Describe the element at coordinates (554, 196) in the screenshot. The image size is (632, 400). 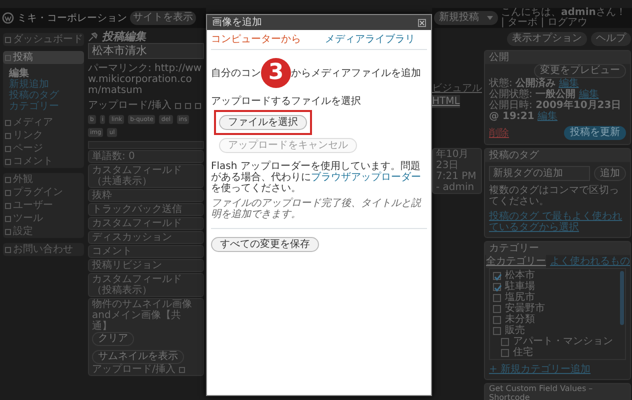
I see `hint-text: 複数のタグはコンマで区切ってください。` at that location.